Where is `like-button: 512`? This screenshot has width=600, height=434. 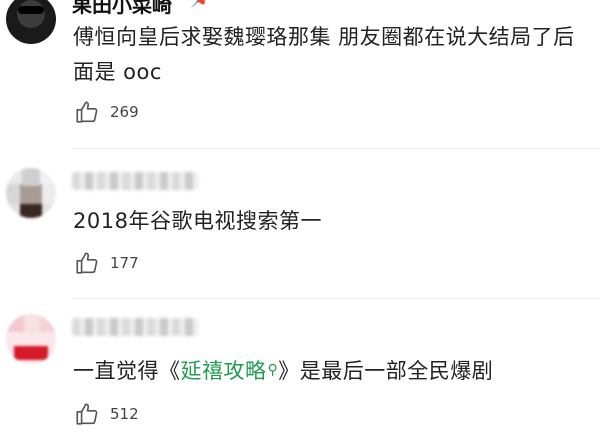 like-button: 512 is located at coordinates (106, 414).